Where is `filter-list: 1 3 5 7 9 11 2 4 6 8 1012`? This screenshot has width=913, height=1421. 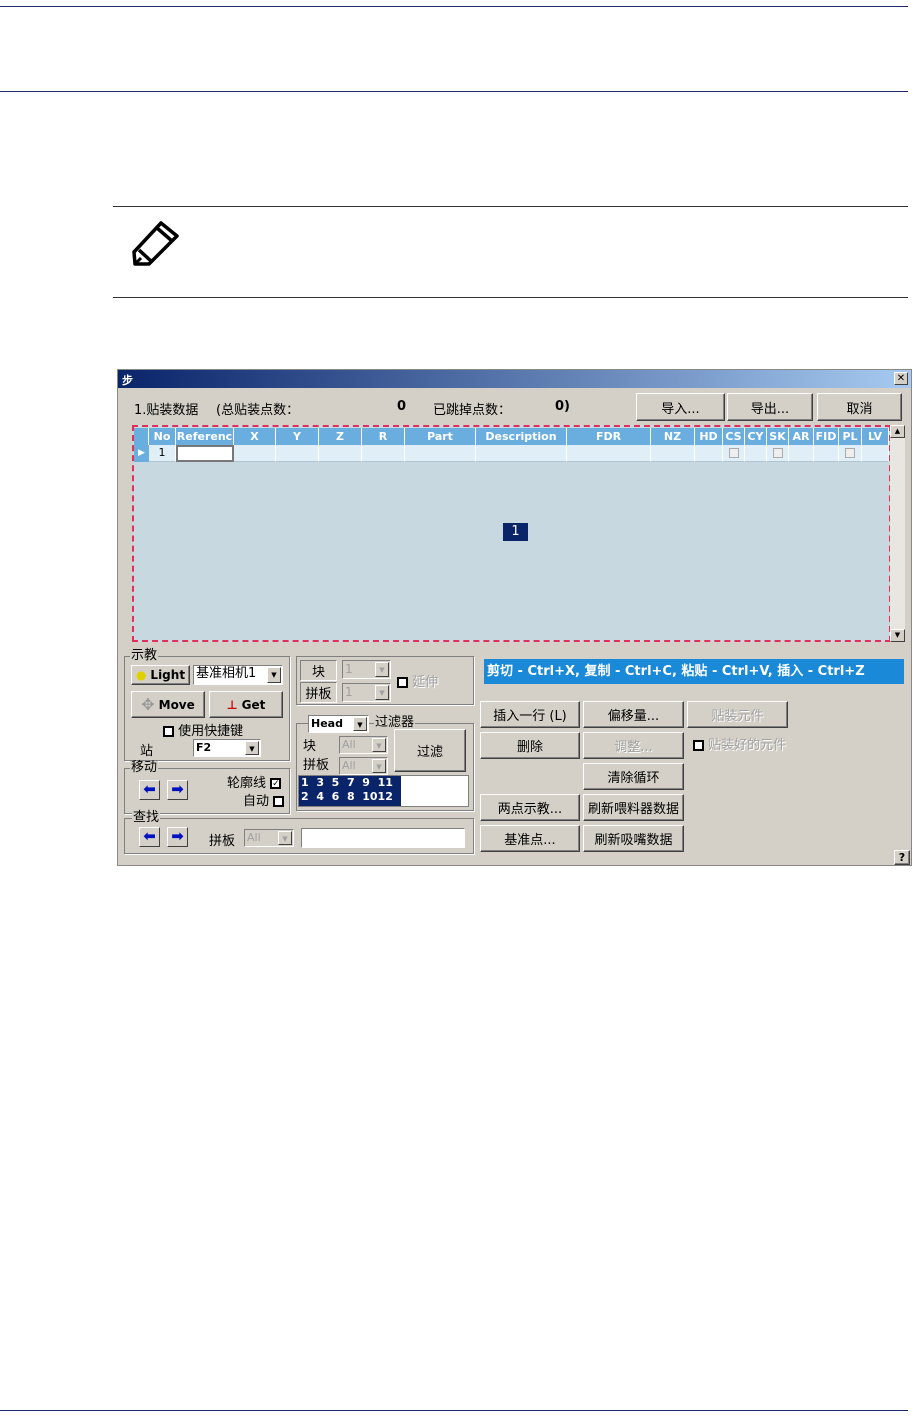
filter-list: 1 3 5 7 9 11 2 4 6 8 1012 is located at coordinates (383, 791).